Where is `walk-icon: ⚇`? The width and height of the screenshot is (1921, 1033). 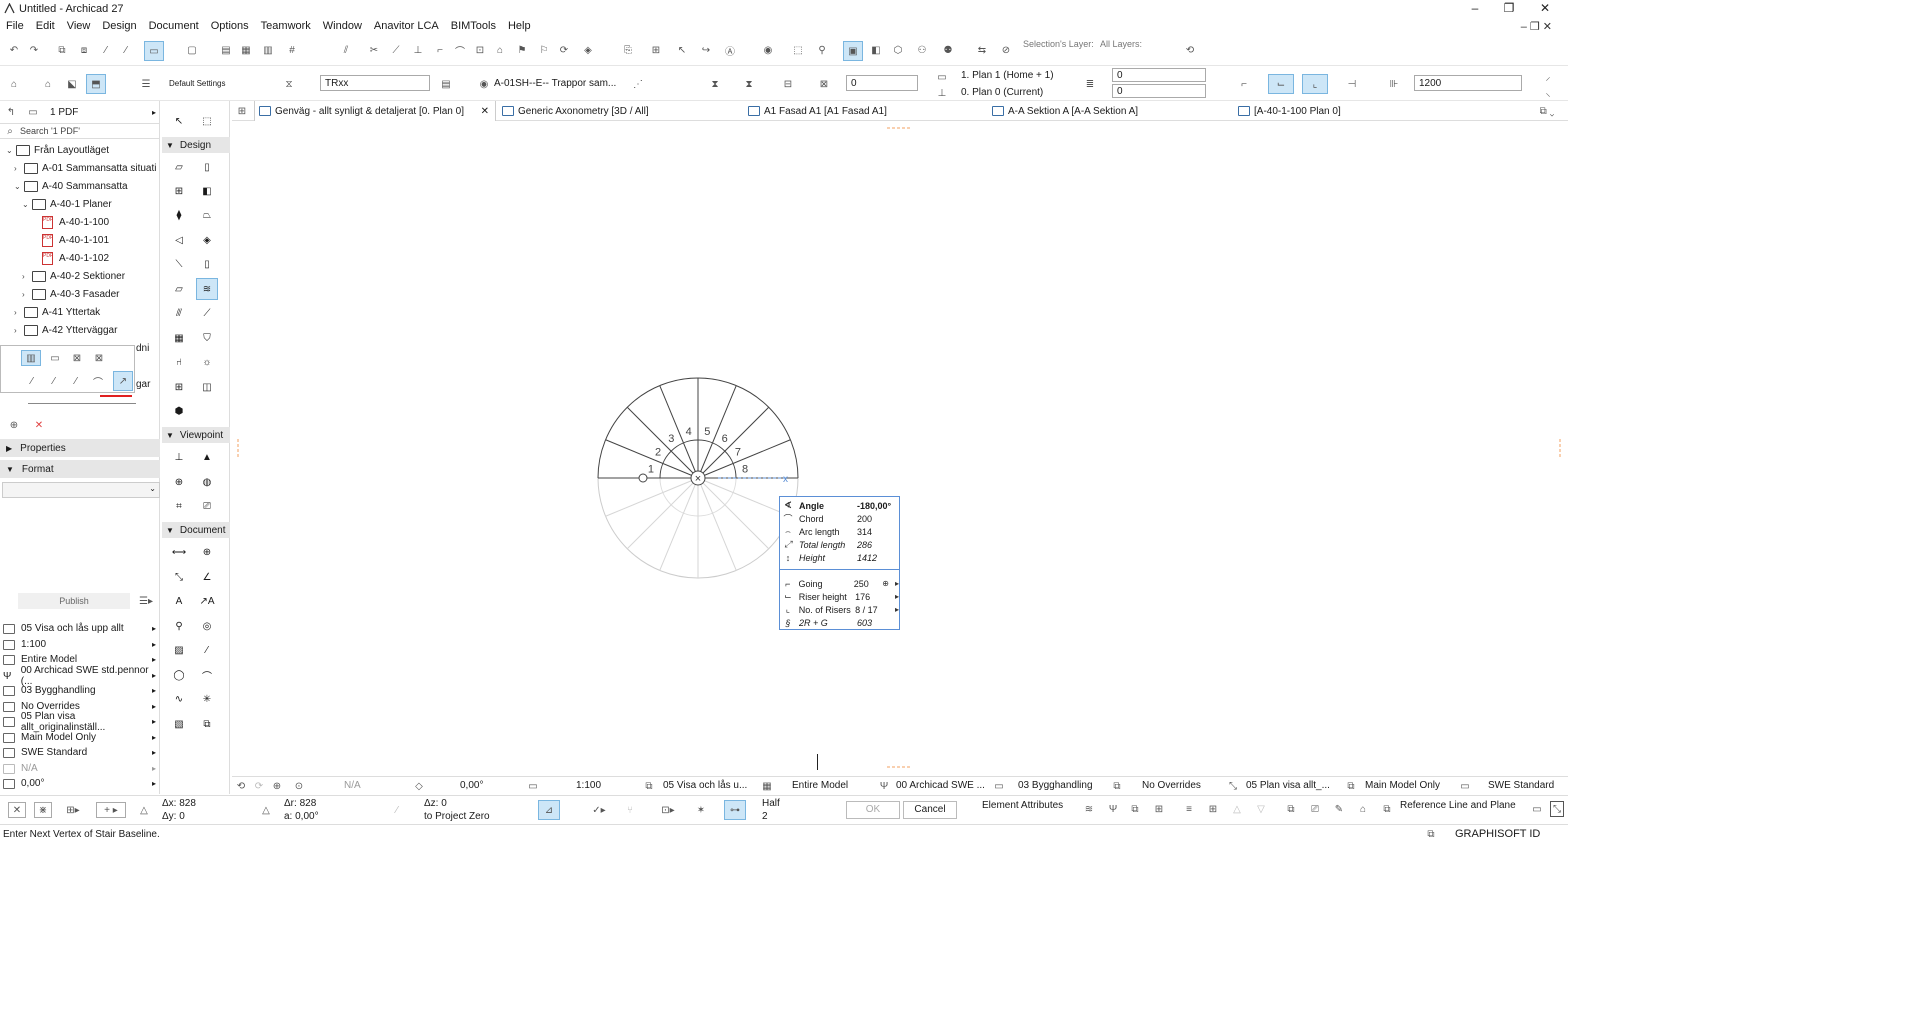 walk-icon: ⚇ is located at coordinates (922, 50).